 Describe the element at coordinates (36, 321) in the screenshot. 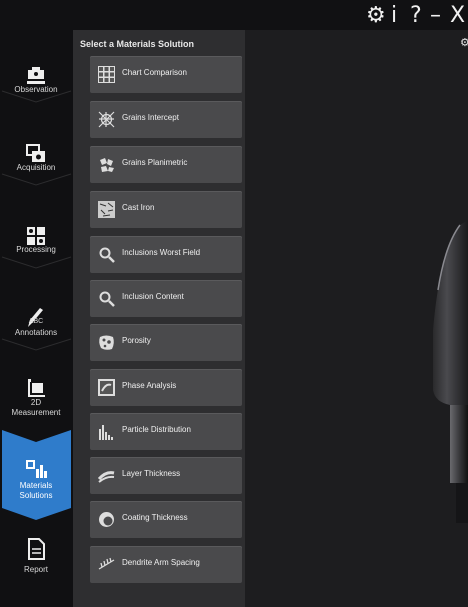

I see `nav-sublabel: ABC` at that location.